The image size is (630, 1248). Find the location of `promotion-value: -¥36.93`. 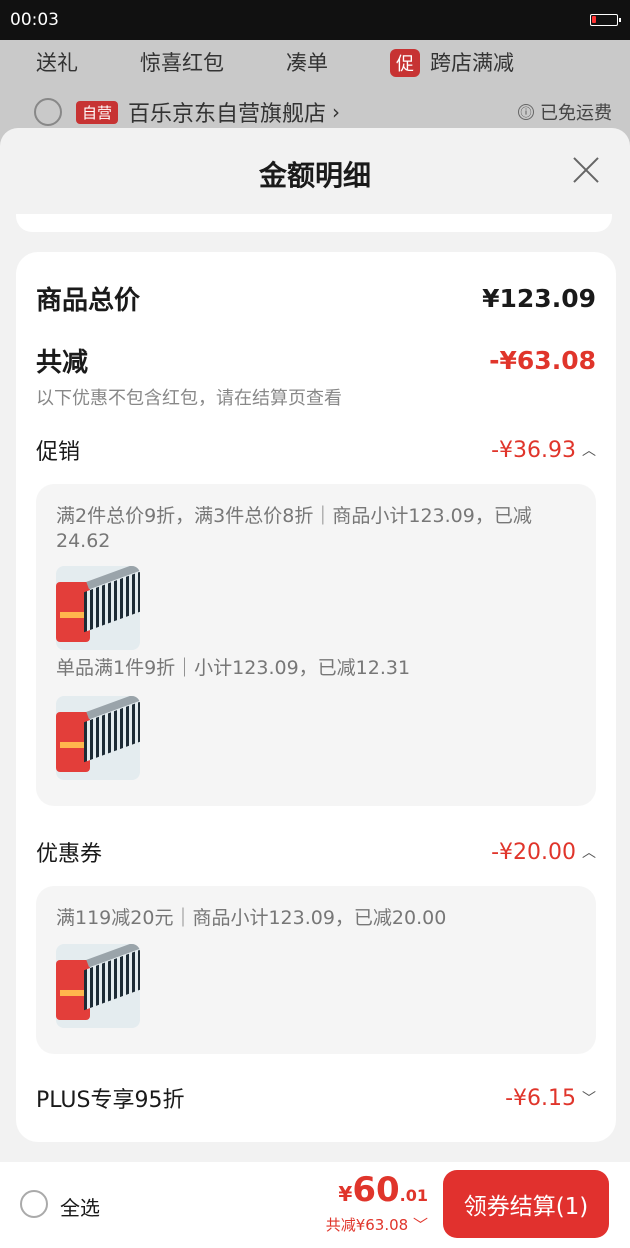

promotion-value: -¥36.93 is located at coordinates (533, 450).